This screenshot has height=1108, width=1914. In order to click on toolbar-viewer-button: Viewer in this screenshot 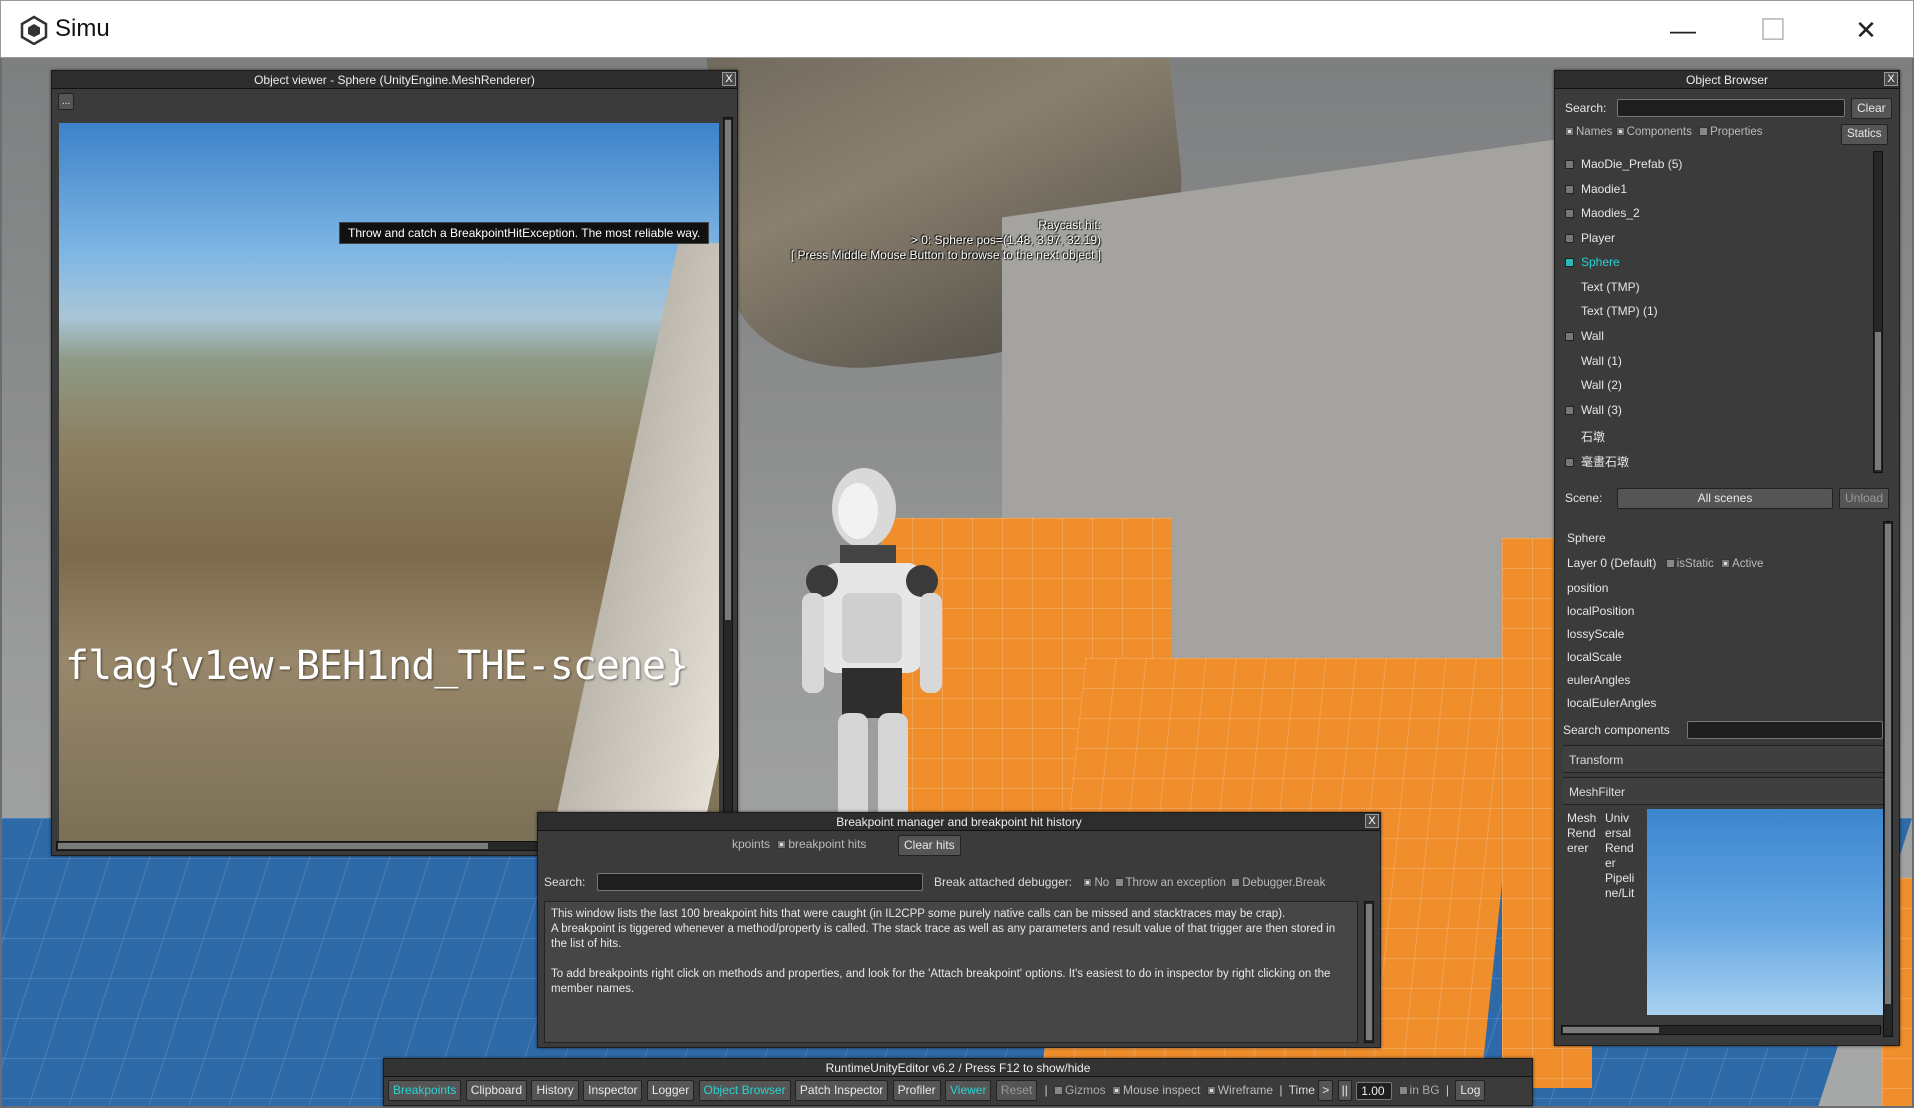, I will do `click(968, 1090)`.